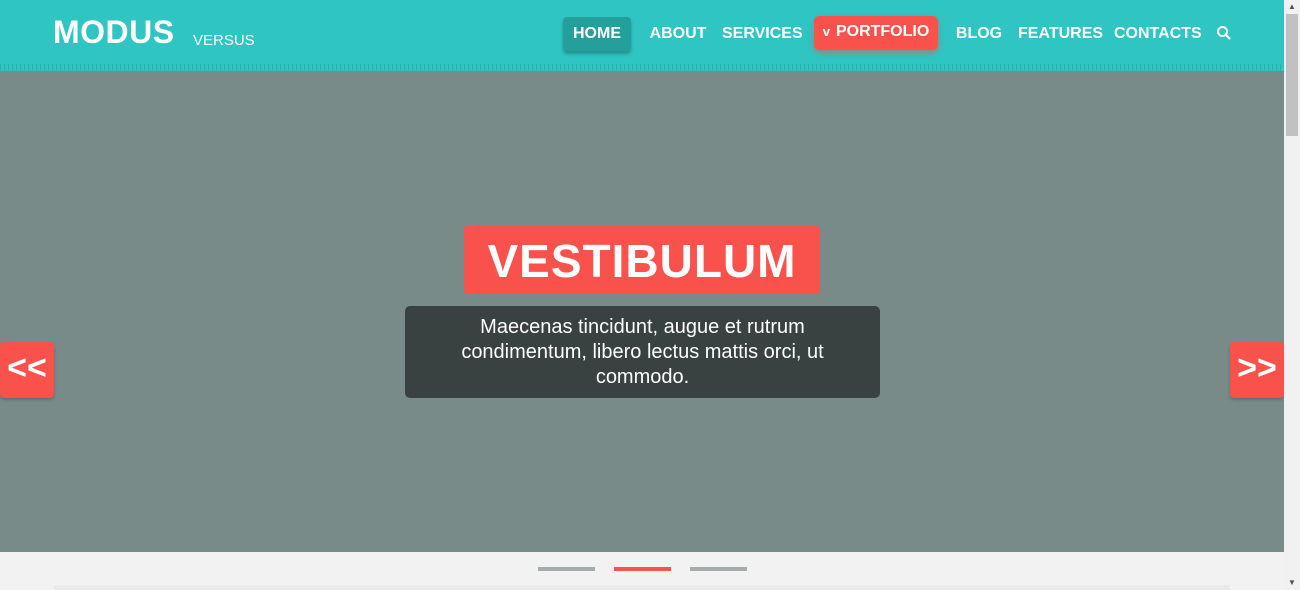 The width and height of the screenshot is (1300, 590). Describe the element at coordinates (642, 587) in the screenshot. I see `content-section-edge` at that location.